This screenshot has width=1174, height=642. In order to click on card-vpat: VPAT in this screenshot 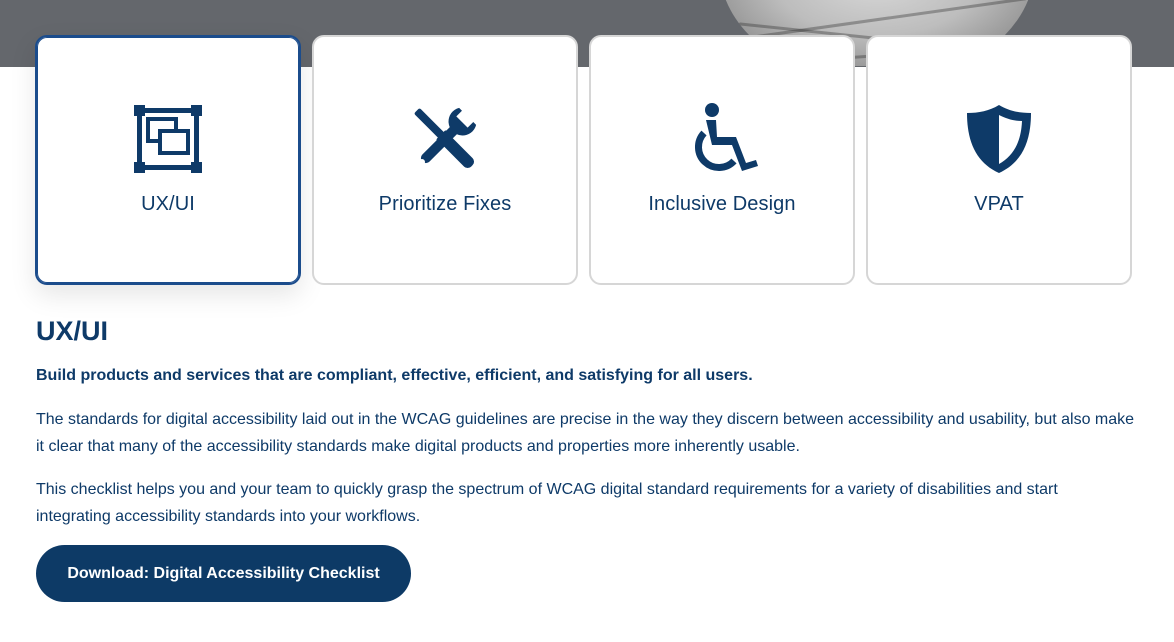, I will do `click(999, 160)`.